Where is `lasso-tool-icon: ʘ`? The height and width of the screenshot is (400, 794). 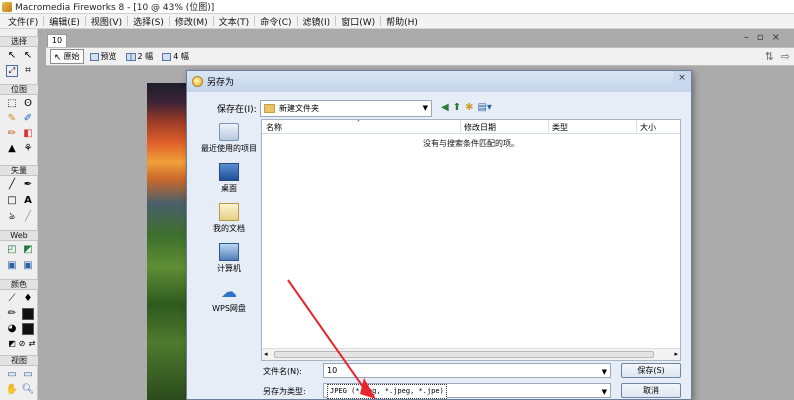
lasso-tool-icon: ʘ is located at coordinates (28, 104).